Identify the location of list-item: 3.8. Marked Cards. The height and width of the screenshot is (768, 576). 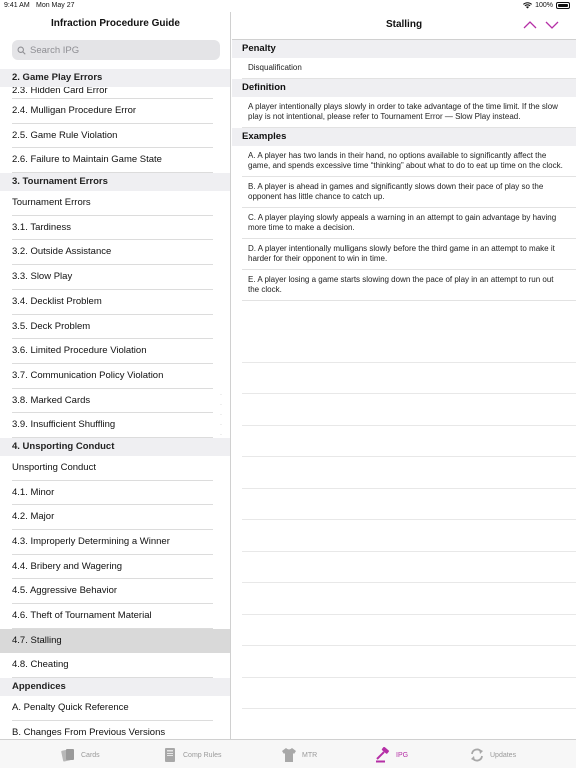
(115, 401).